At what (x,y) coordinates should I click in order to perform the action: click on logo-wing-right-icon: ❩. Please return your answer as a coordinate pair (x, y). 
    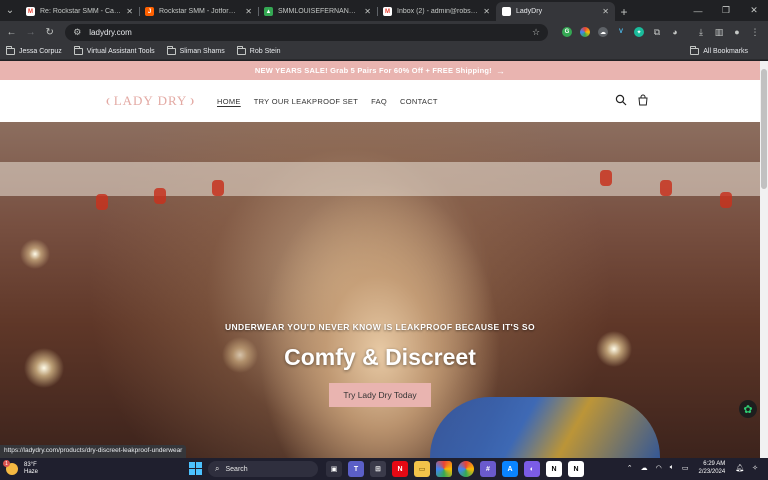
    Looking at the image, I should click on (192, 101).